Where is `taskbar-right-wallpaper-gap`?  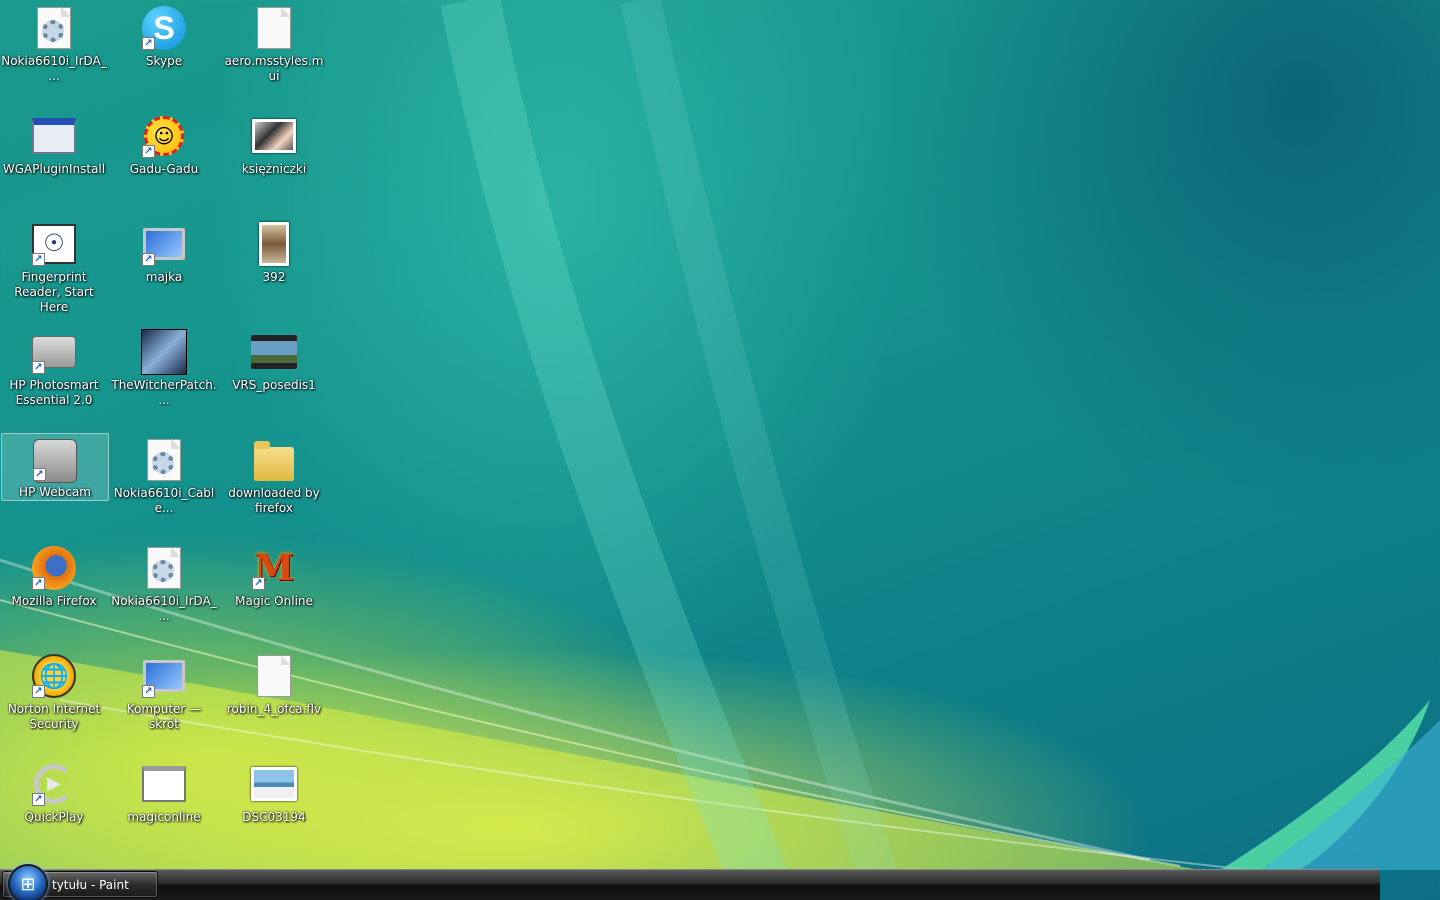 taskbar-right-wallpaper-gap is located at coordinates (1410, 884).